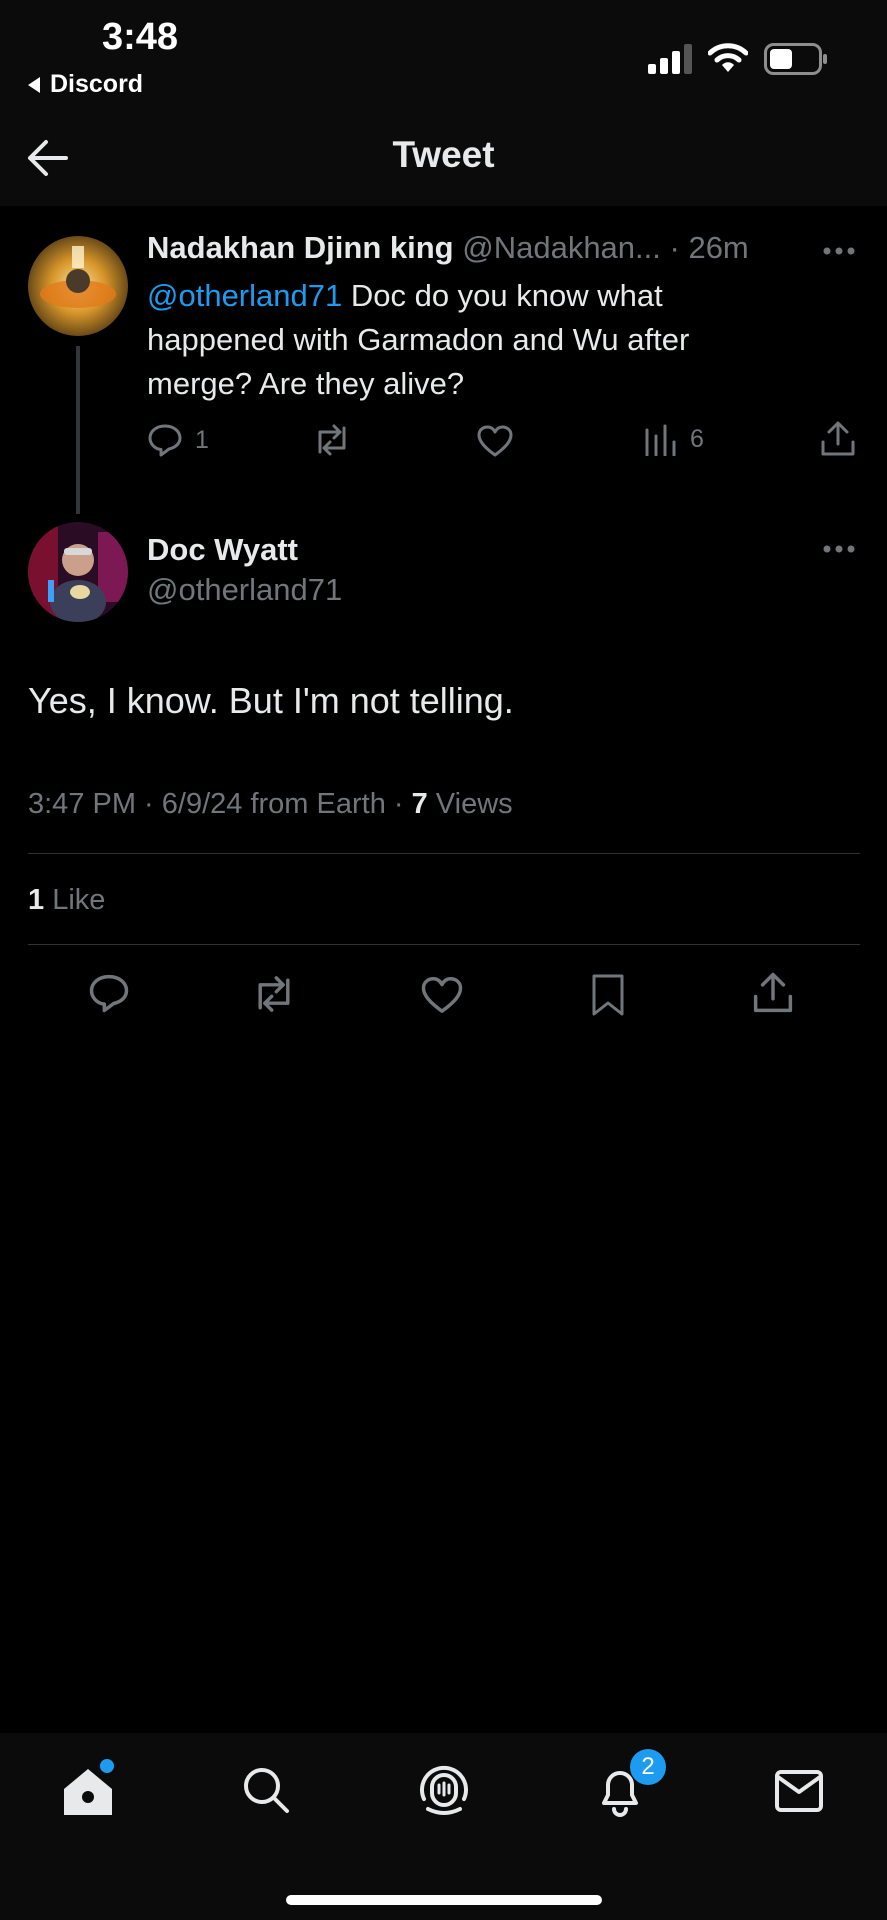 This screenshot has height=1920, width=887. I want to click on tweet-timestamp: 3:47 PM · 6/9/24 from Earth ·, so click(220, 804).